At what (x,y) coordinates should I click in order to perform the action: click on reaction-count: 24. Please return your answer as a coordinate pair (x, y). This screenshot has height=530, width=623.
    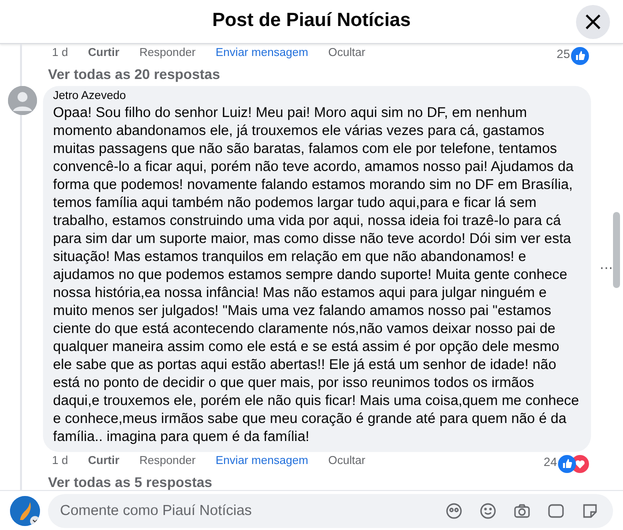
    Looking at the image, I should click on (550, 462).